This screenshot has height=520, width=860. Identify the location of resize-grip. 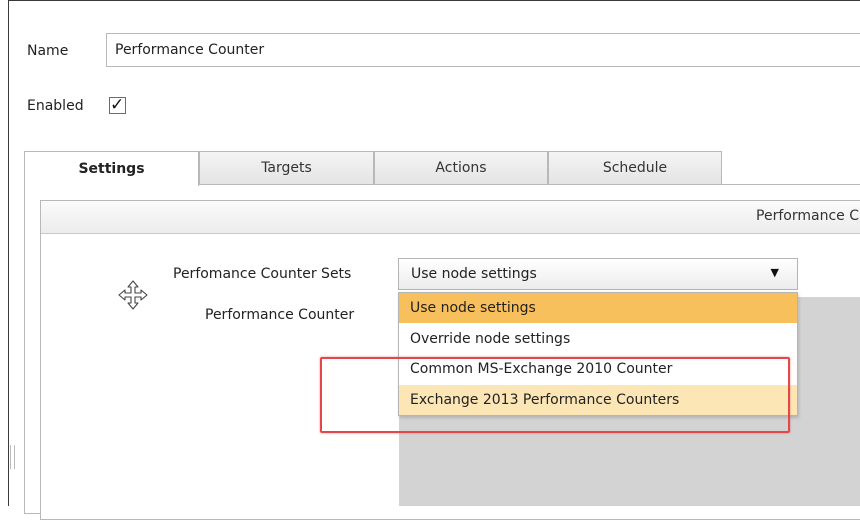
(12, 457).